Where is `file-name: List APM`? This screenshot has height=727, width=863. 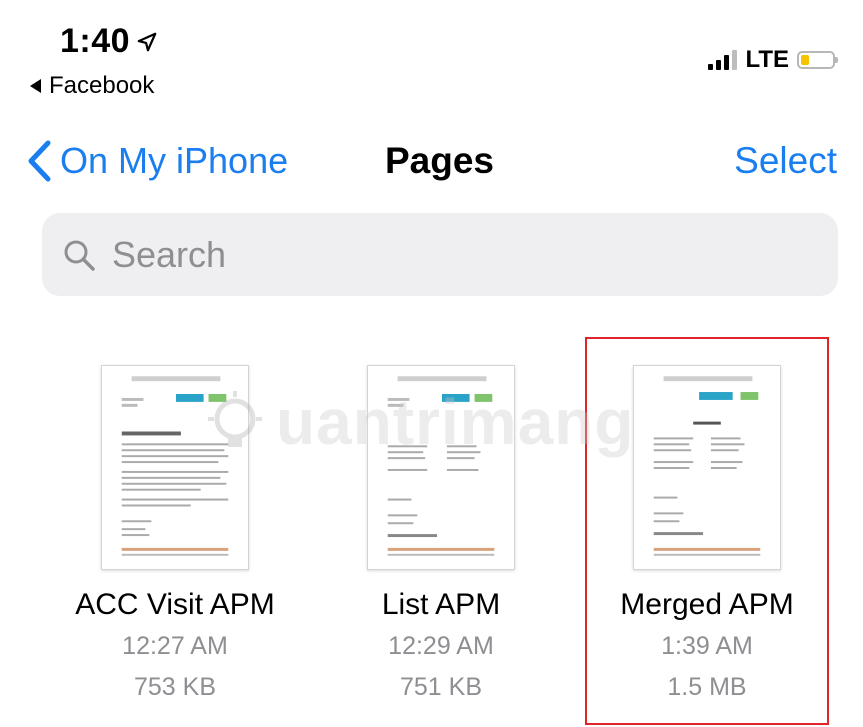
file-name: List APM is located at coordinates (441, 604).